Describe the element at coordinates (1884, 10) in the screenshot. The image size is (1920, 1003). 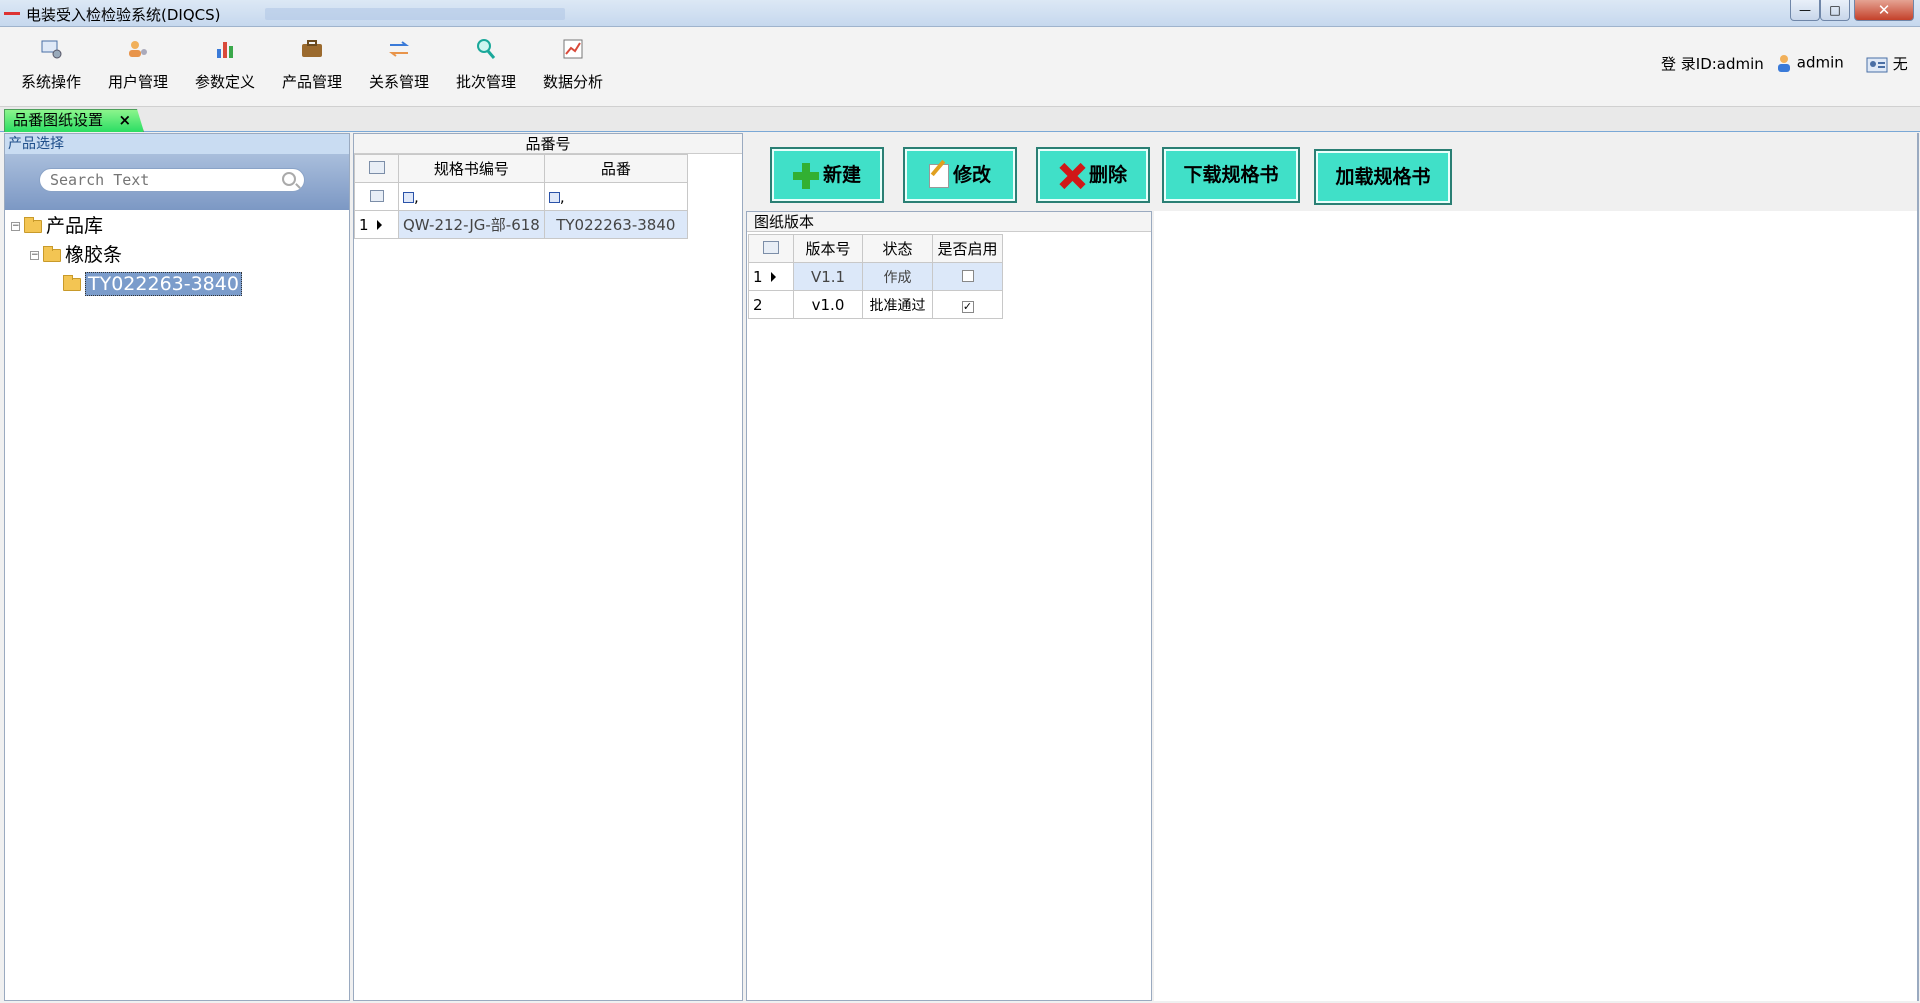
I see `close-window-button: ✕` at that location.